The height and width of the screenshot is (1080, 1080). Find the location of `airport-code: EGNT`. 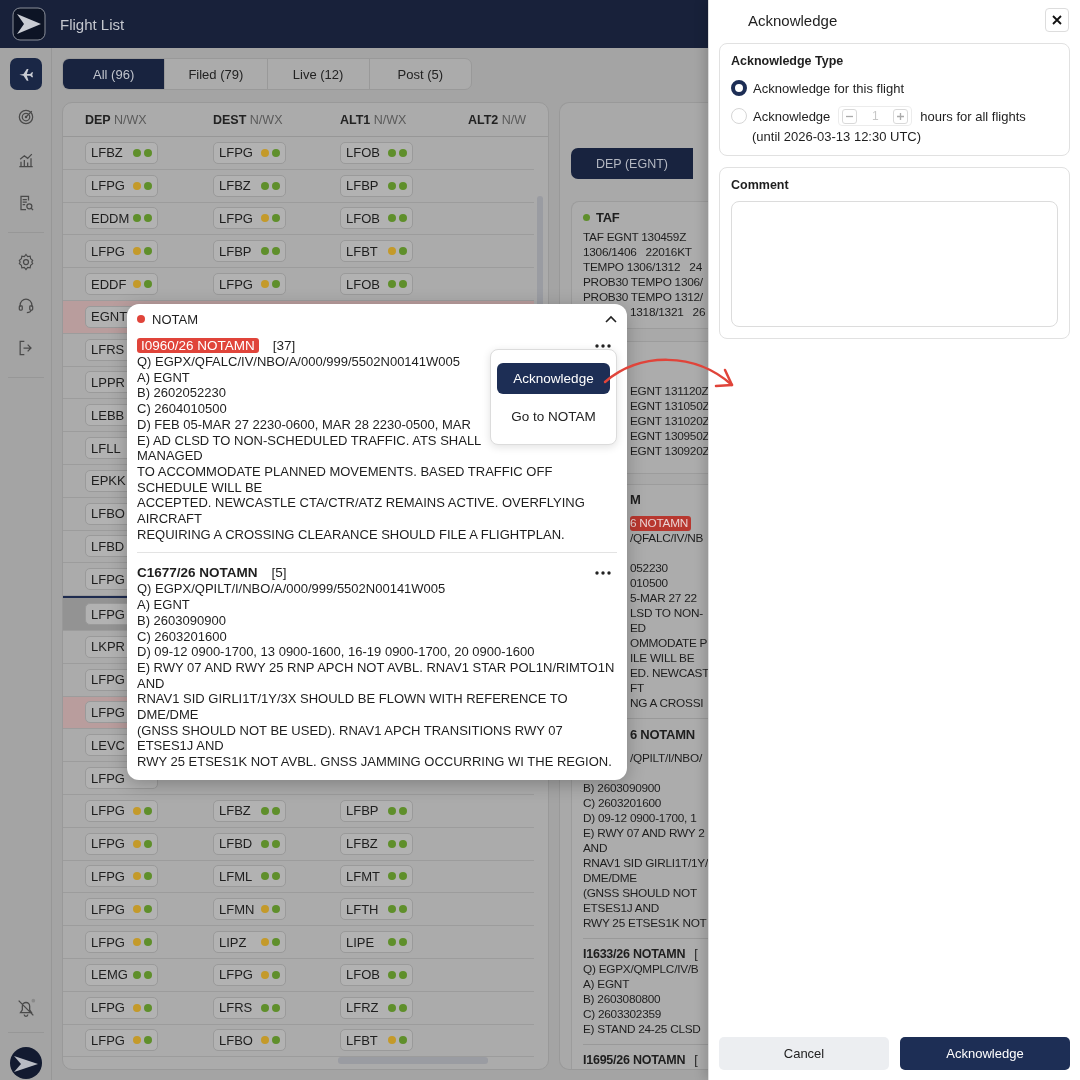

airport-code: EGNT is located at coordinates (109, 317).